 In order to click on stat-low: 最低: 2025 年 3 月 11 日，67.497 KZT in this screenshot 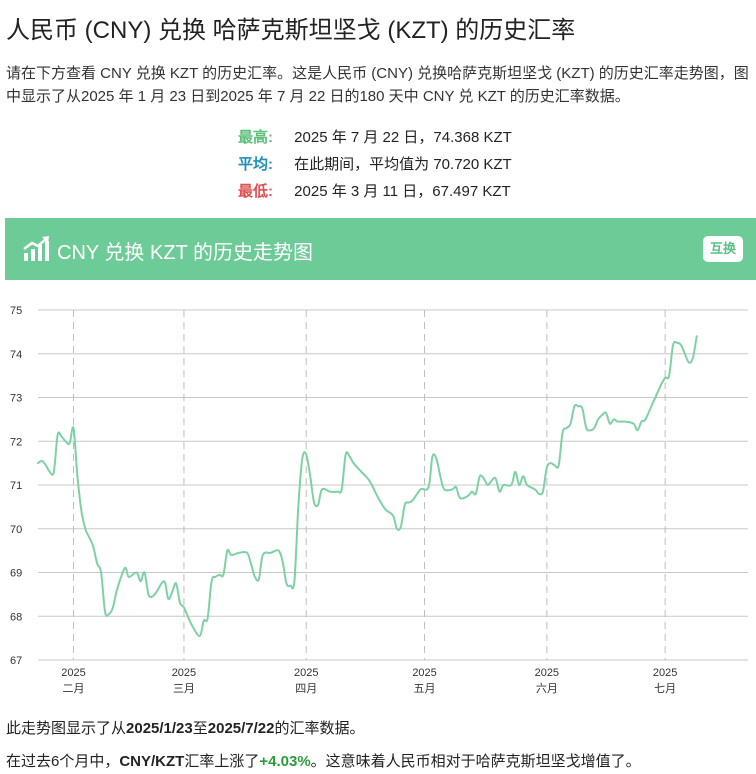, I will do `click(375, 191)`.